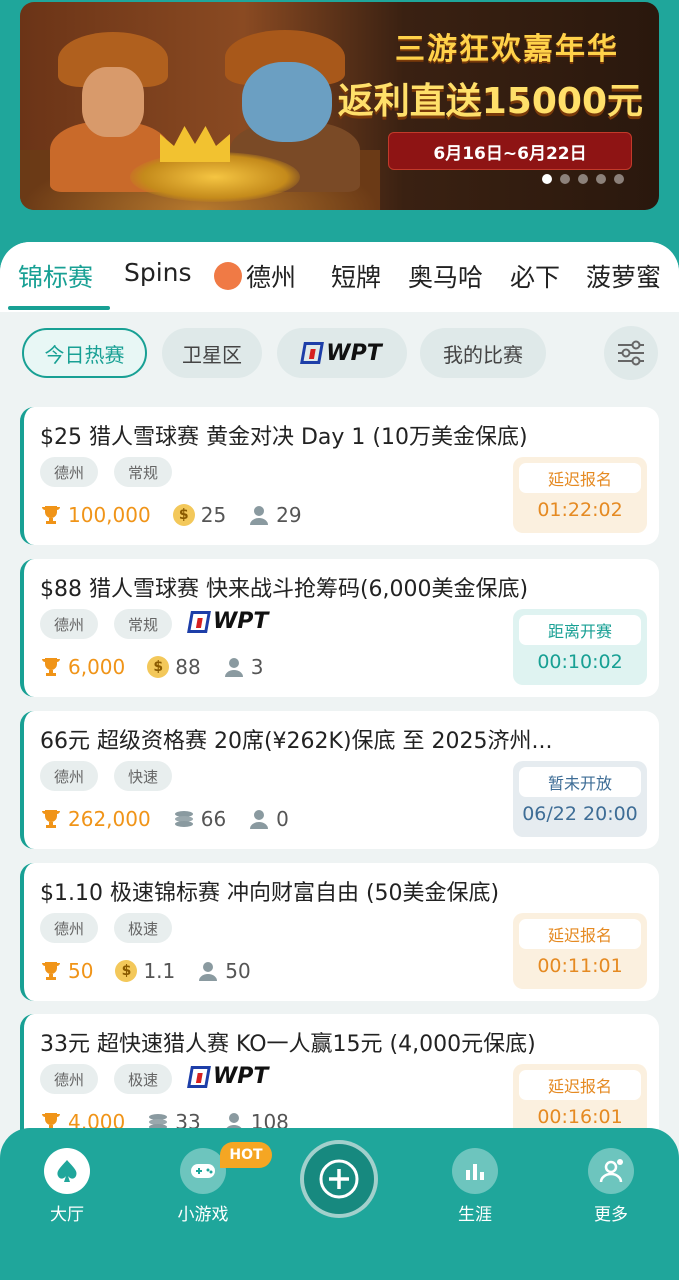 This screenshot has height=1280, width=679. I want to click on crown-graphic, so click(195, 144).